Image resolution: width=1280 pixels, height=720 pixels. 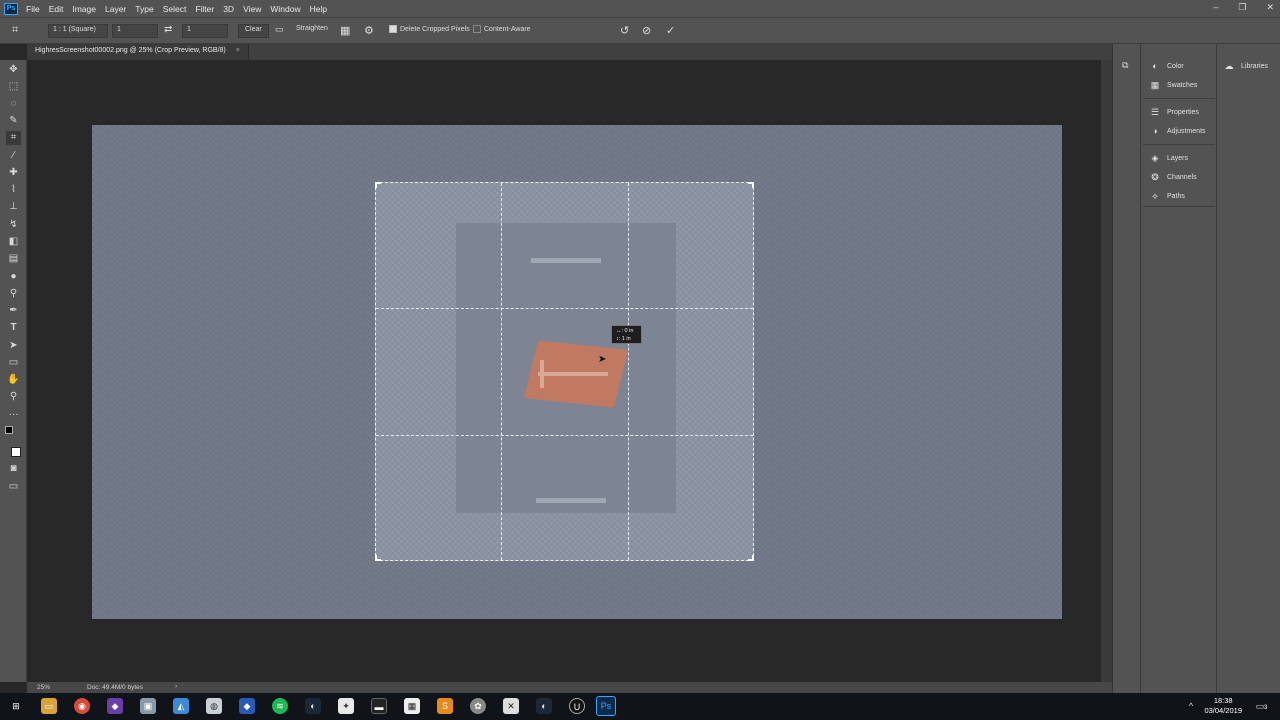 I want to click on ratio-width-field: 1, so click(x=135, y=31).